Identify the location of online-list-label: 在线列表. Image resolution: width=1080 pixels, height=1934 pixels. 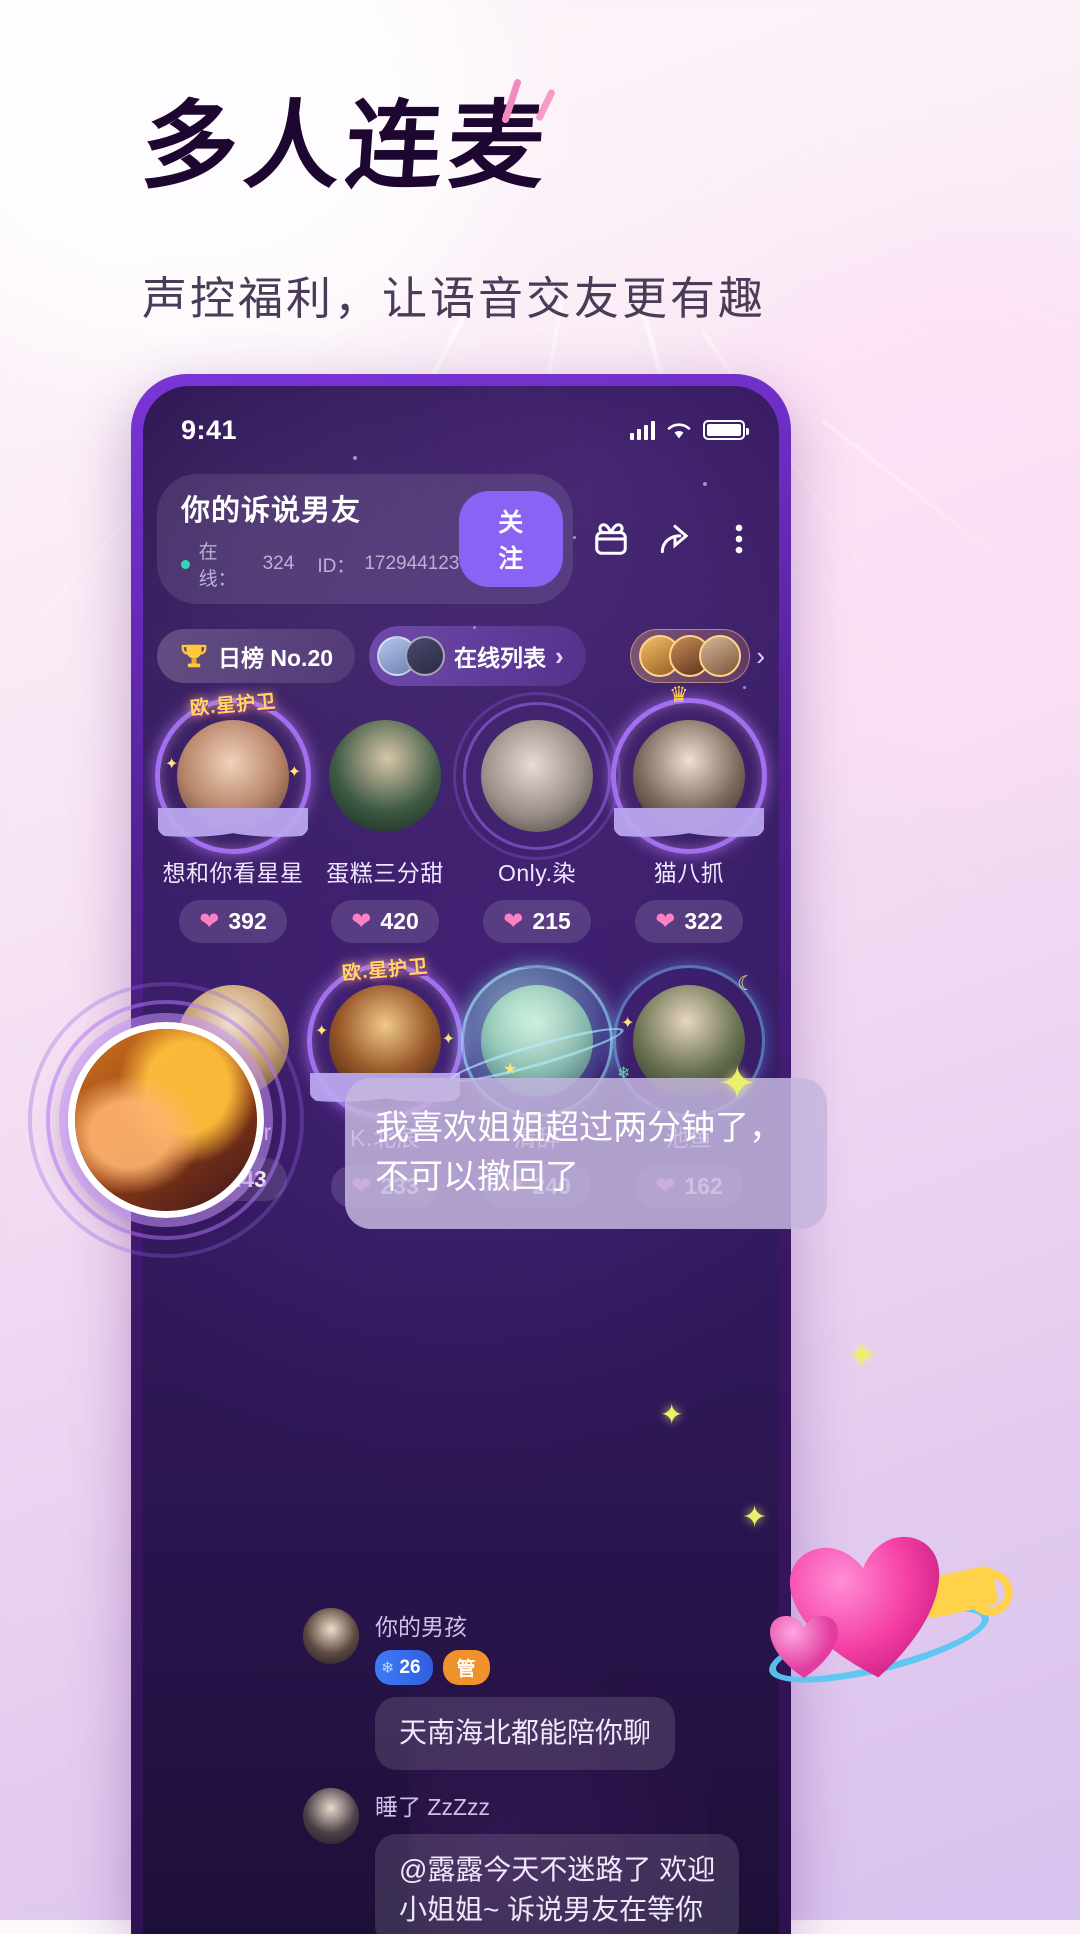
(500, 658).